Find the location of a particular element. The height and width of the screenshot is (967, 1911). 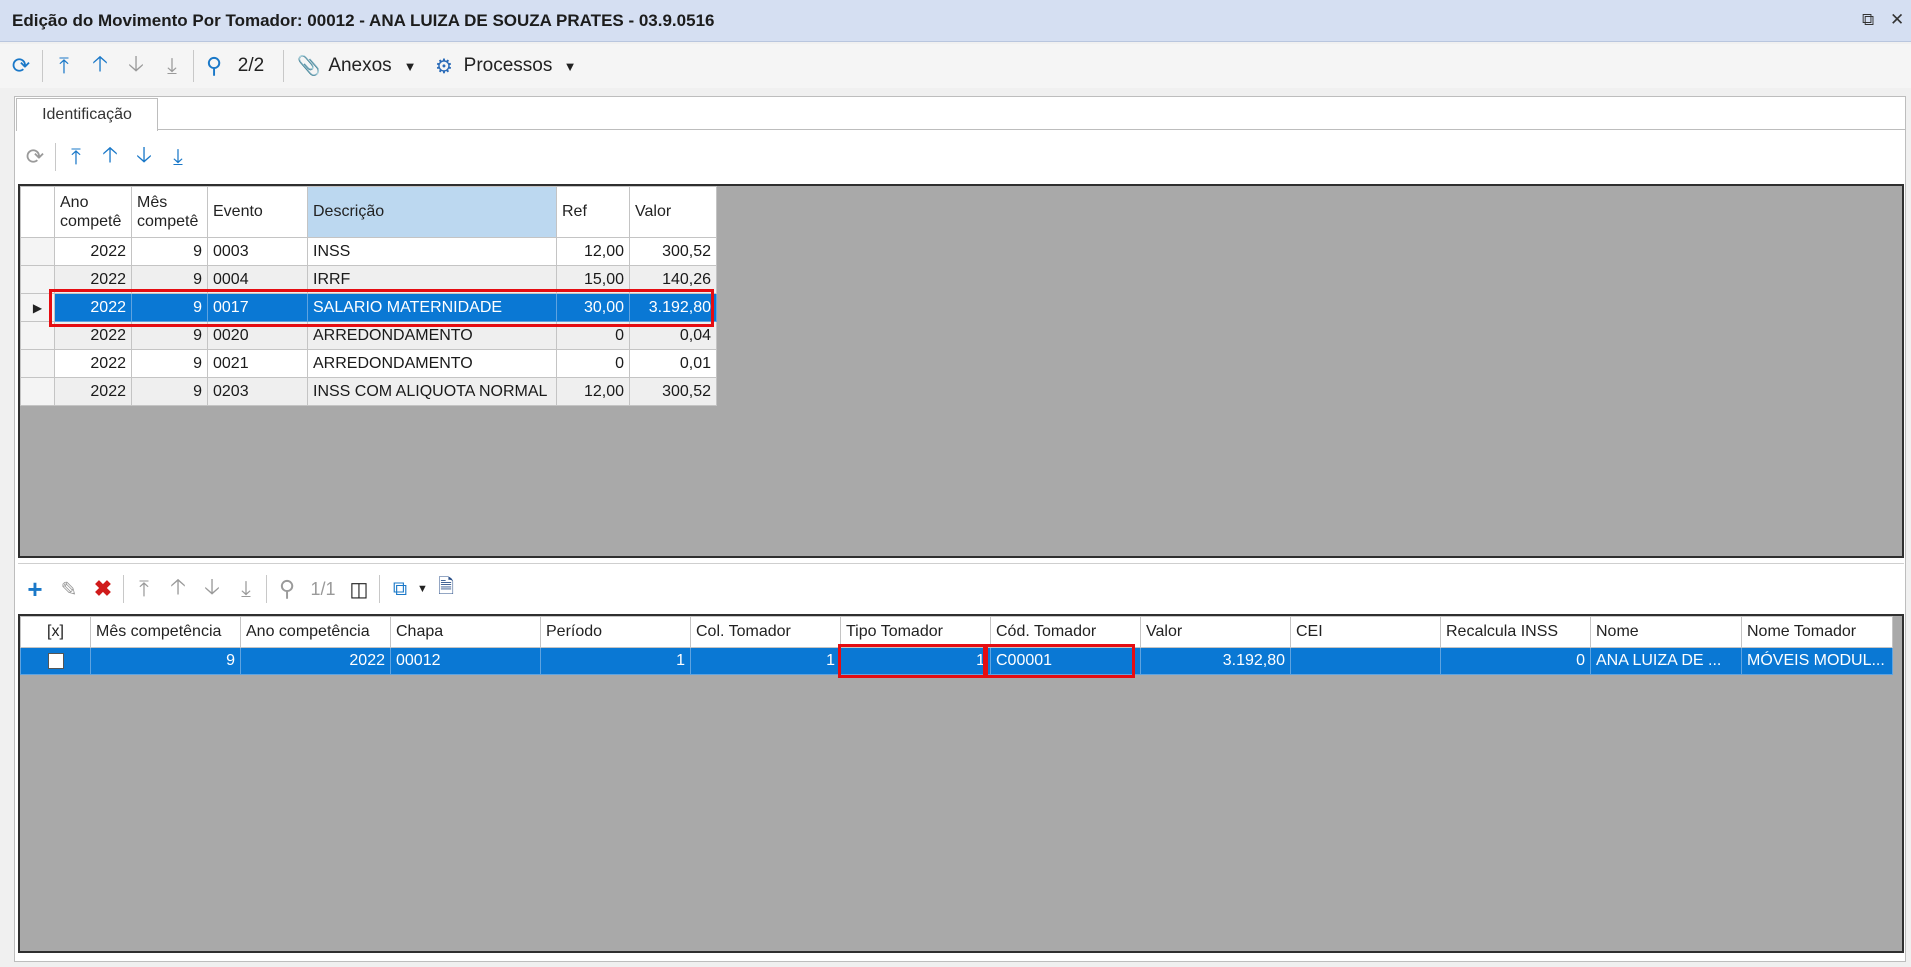

restore-icon: ⧉ is located at coordinates (1868, 20).